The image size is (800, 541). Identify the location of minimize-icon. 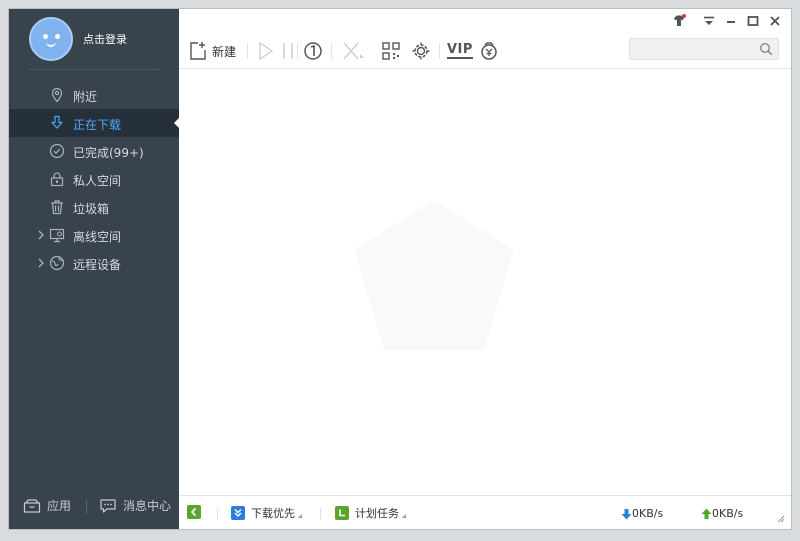
(731, 21).